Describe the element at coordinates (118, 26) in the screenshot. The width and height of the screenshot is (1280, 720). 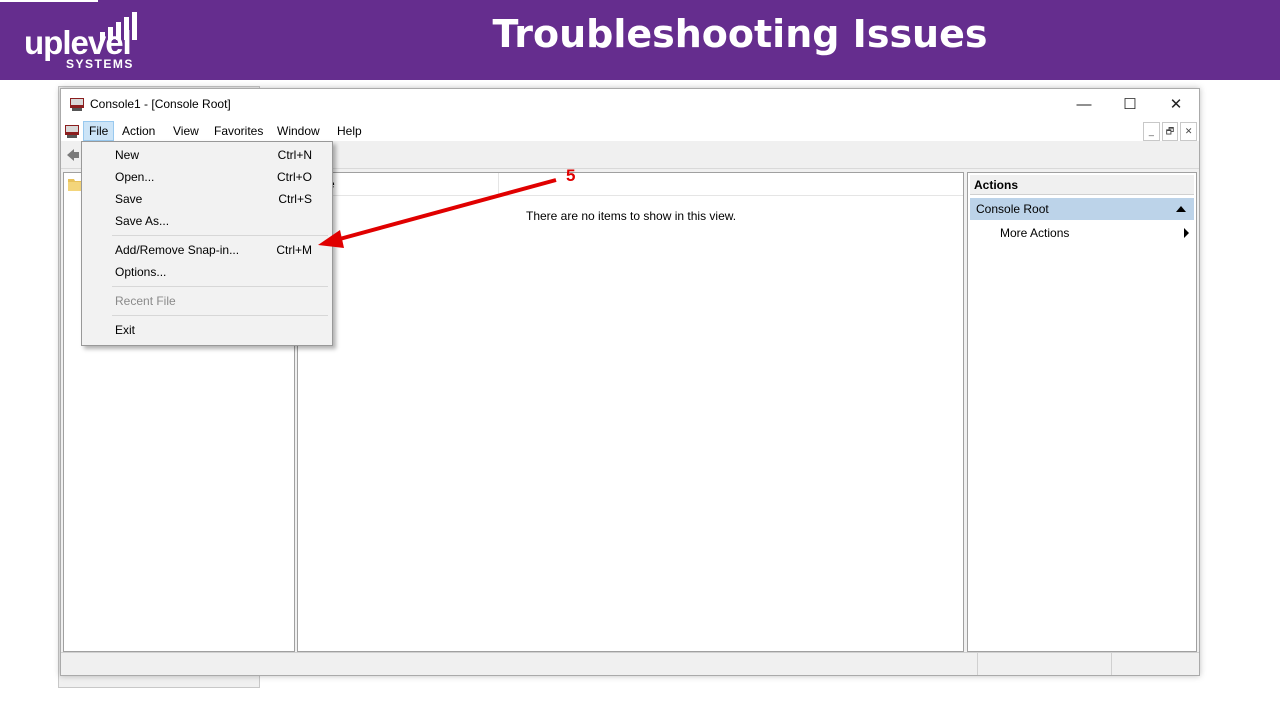
I see `signal-bars-icon` at that location.